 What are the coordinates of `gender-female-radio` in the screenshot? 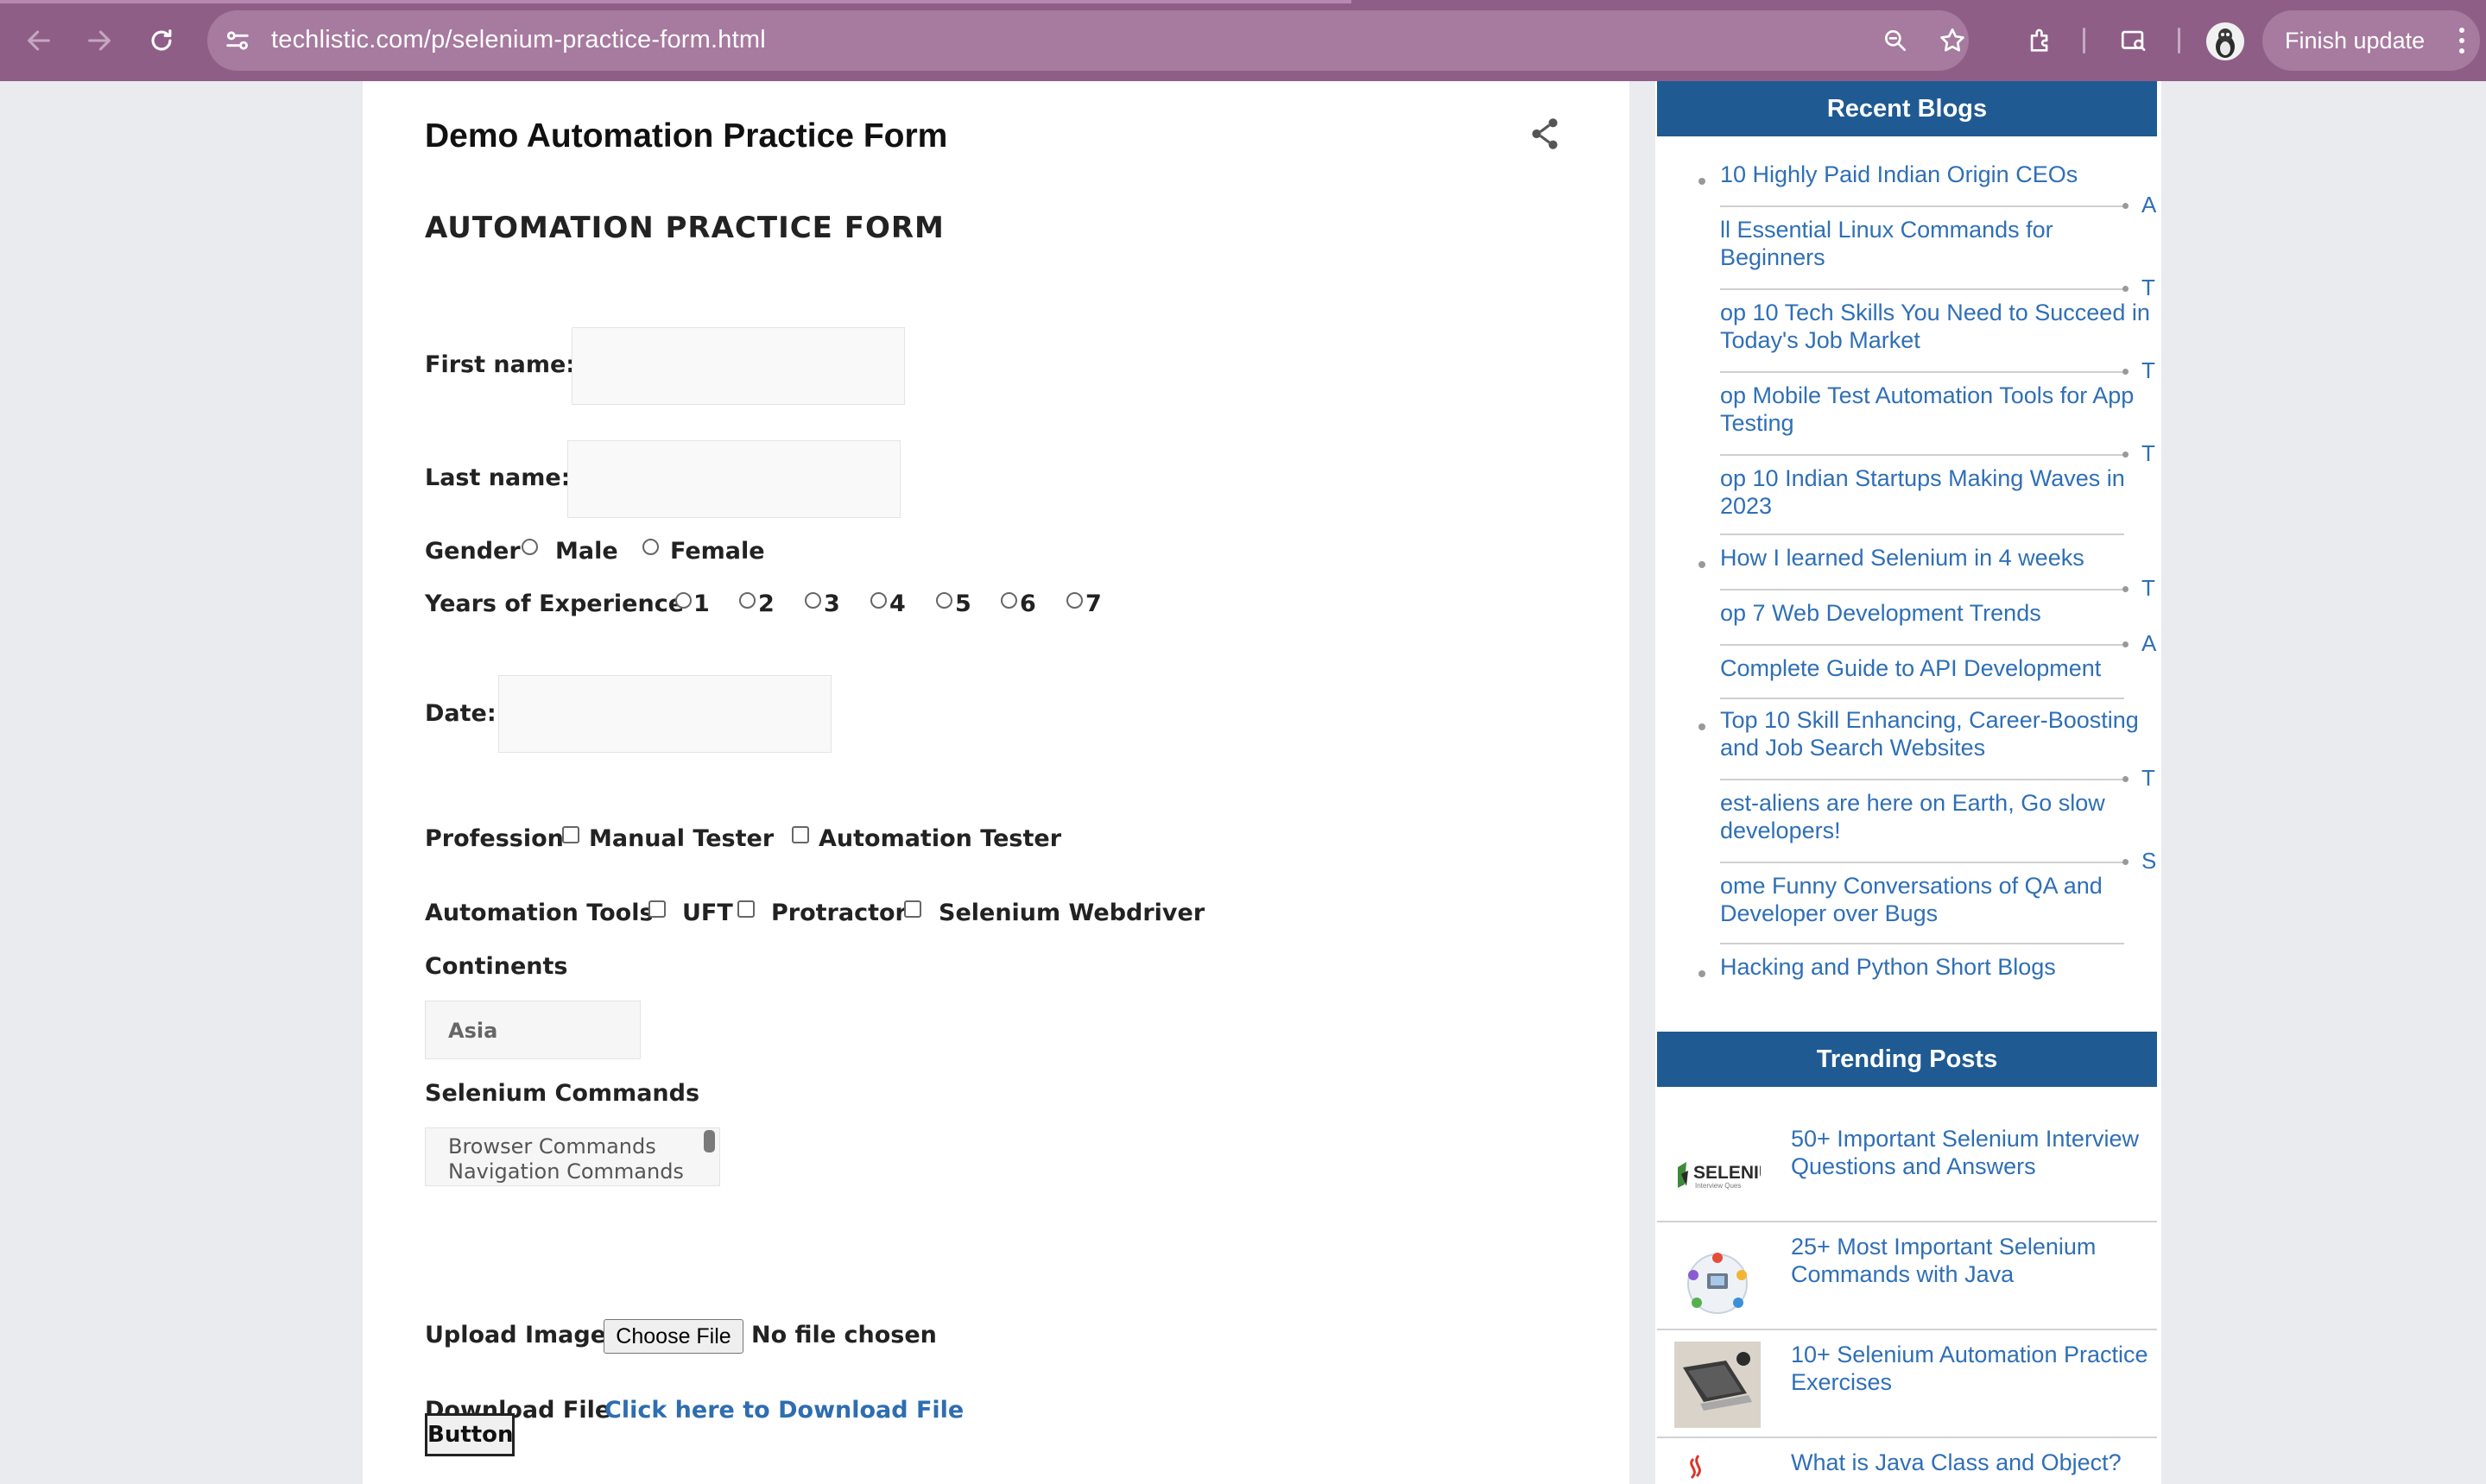 It's located at (650, 547).